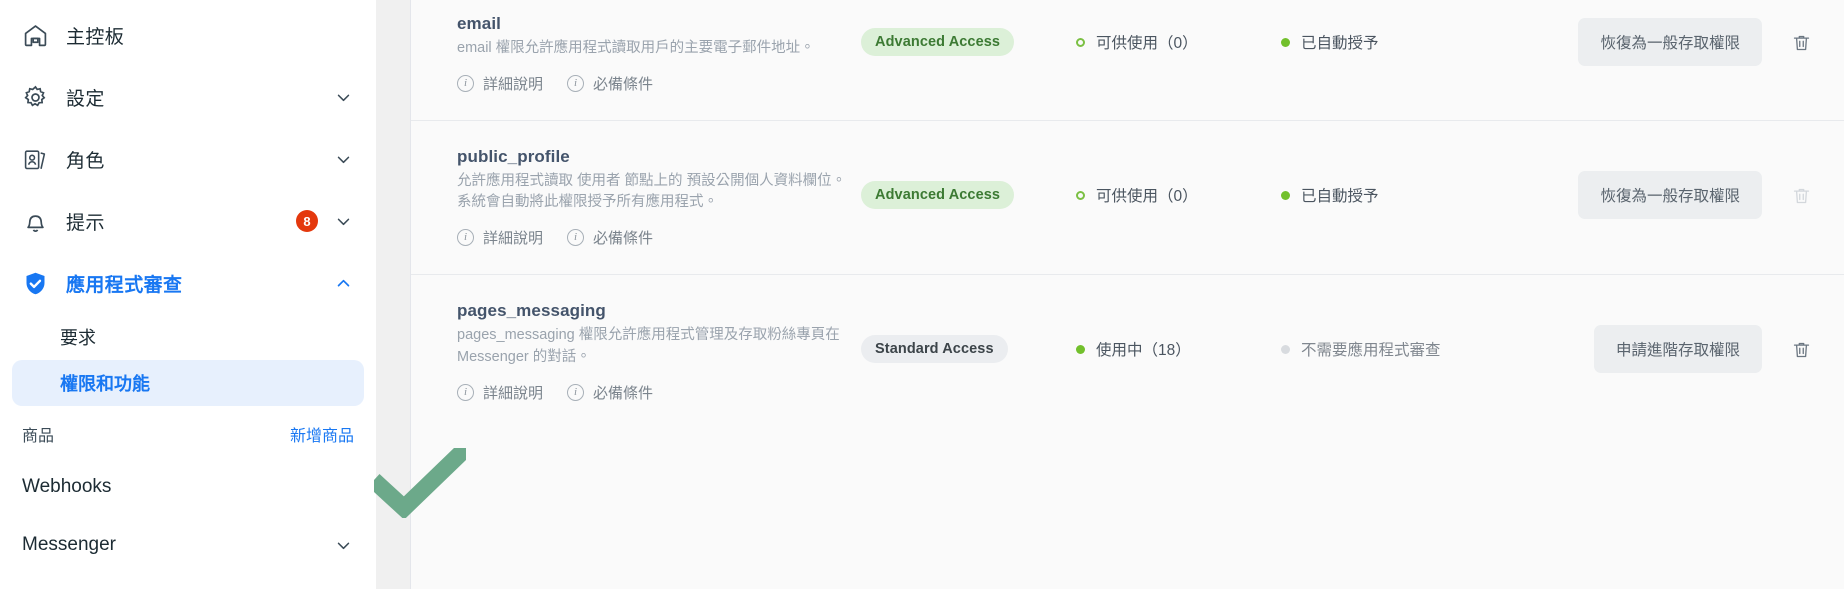 The image size is (1844, 589). What do you see at coordinates (188, 337) in the screenshot?
I see `sidebar-subitem-requests: 要求` at bounding box center [188, 337].